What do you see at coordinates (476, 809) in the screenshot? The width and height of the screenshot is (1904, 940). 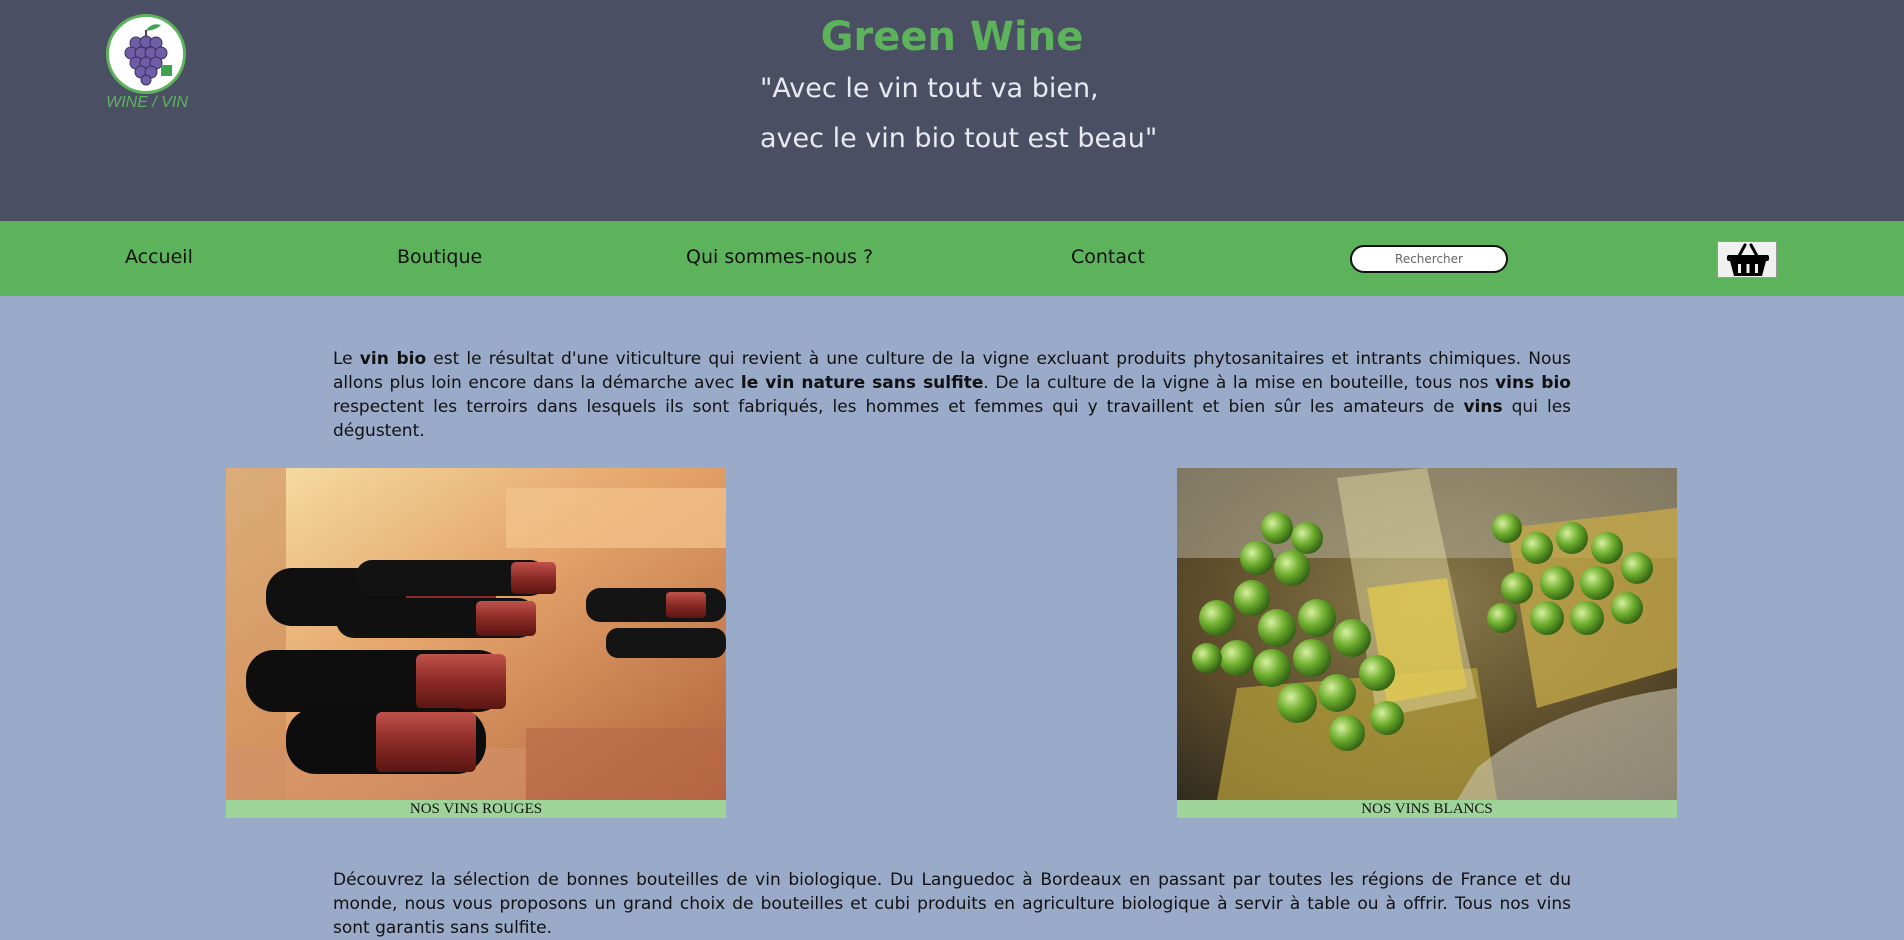 I see `red-wines-caption: NOS VINS ROUGES` at bounding box center [476, 809].